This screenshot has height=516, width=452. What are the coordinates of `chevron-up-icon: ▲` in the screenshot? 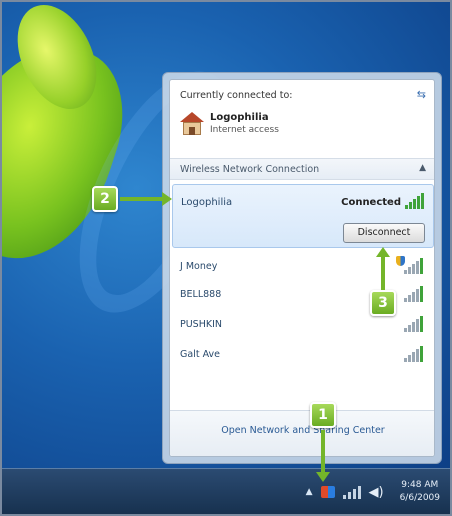 It's located at (422, 168).